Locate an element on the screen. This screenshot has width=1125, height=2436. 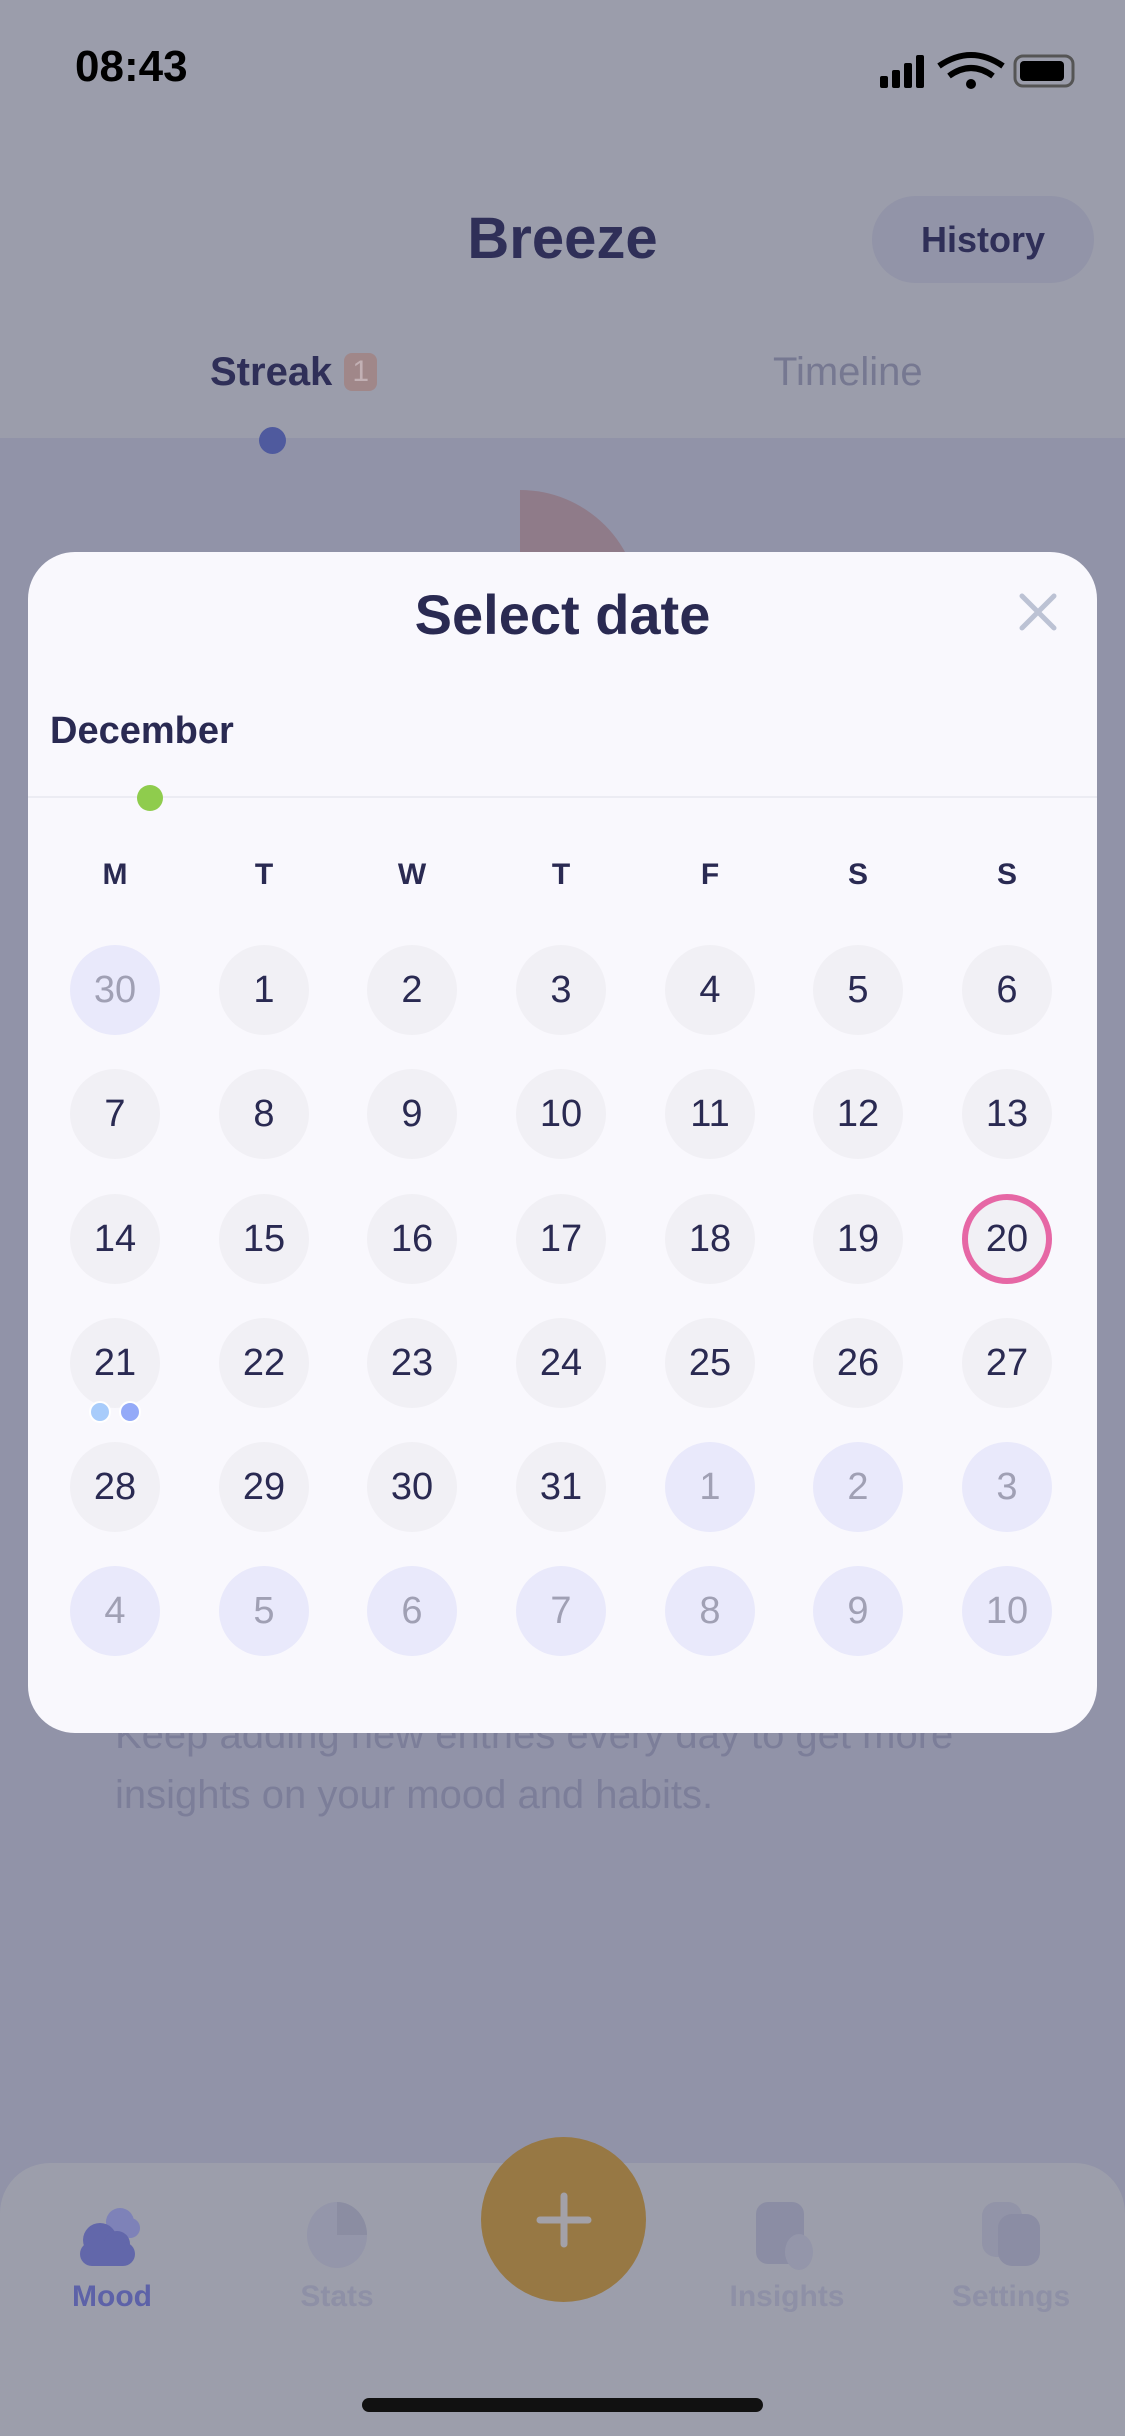
day-cell: 25 is located at coordinates (710, 1363).